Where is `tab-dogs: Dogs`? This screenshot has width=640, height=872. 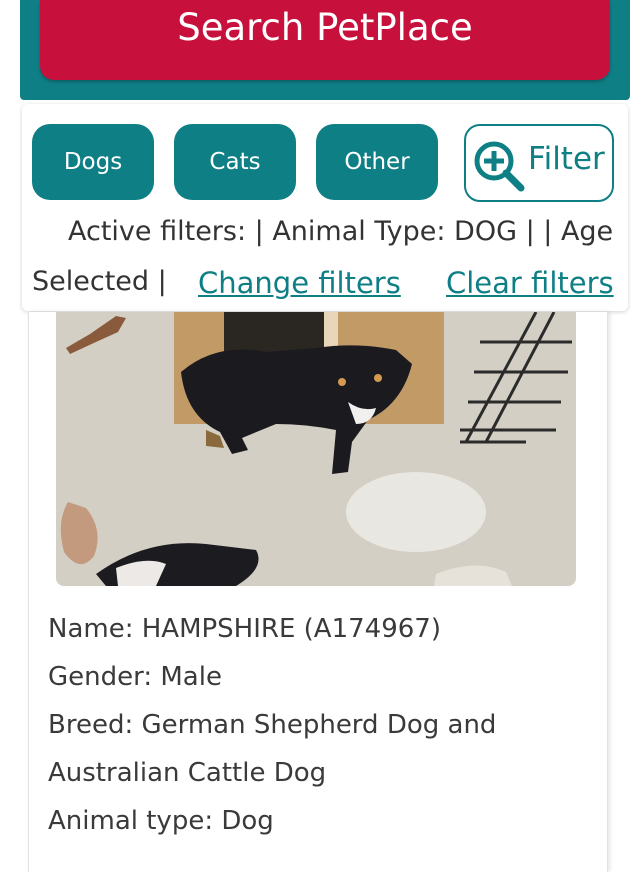 tab-dogs: Dogs is located at coordinates (93, 162).